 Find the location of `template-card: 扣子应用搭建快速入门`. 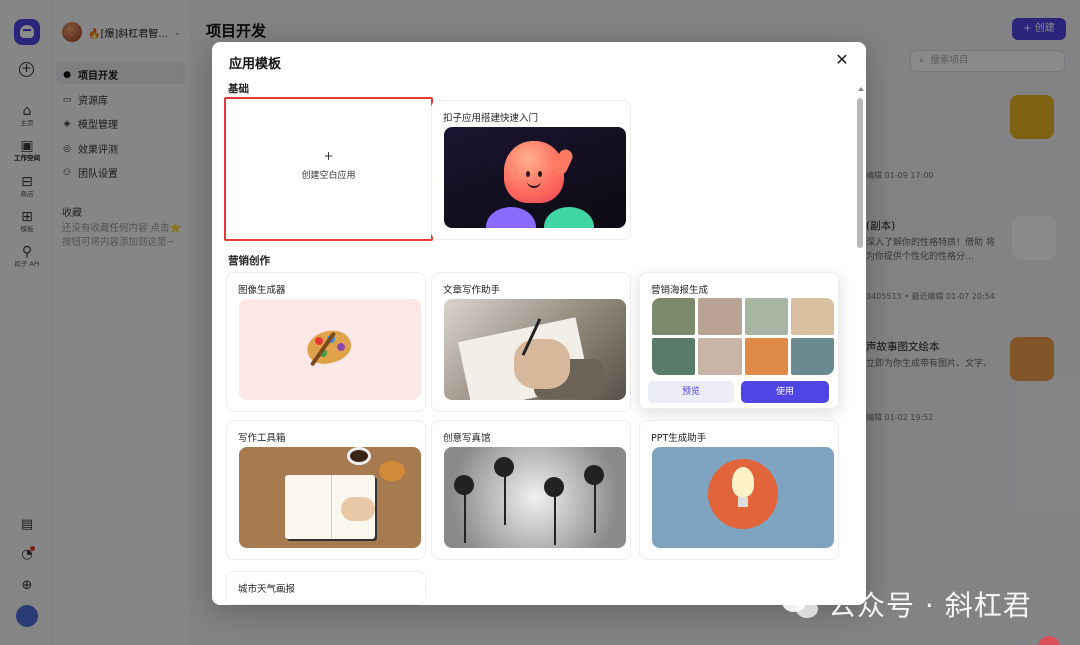

template-card: 扣子应用搭建快速入门 is located at coordinates (531, 170).